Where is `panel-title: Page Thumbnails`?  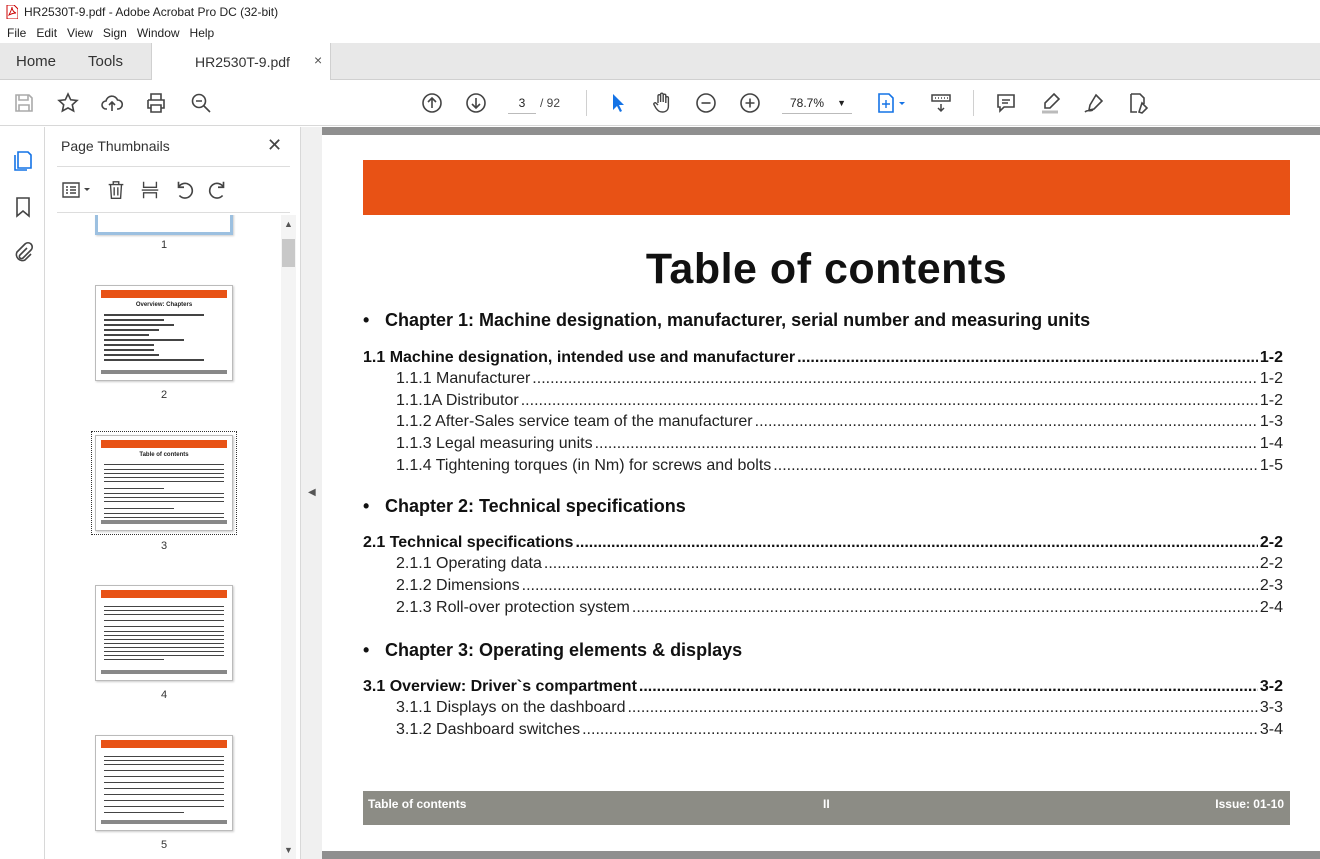 panel-title: Page Thumbnails is located at coordinates (115, 146).